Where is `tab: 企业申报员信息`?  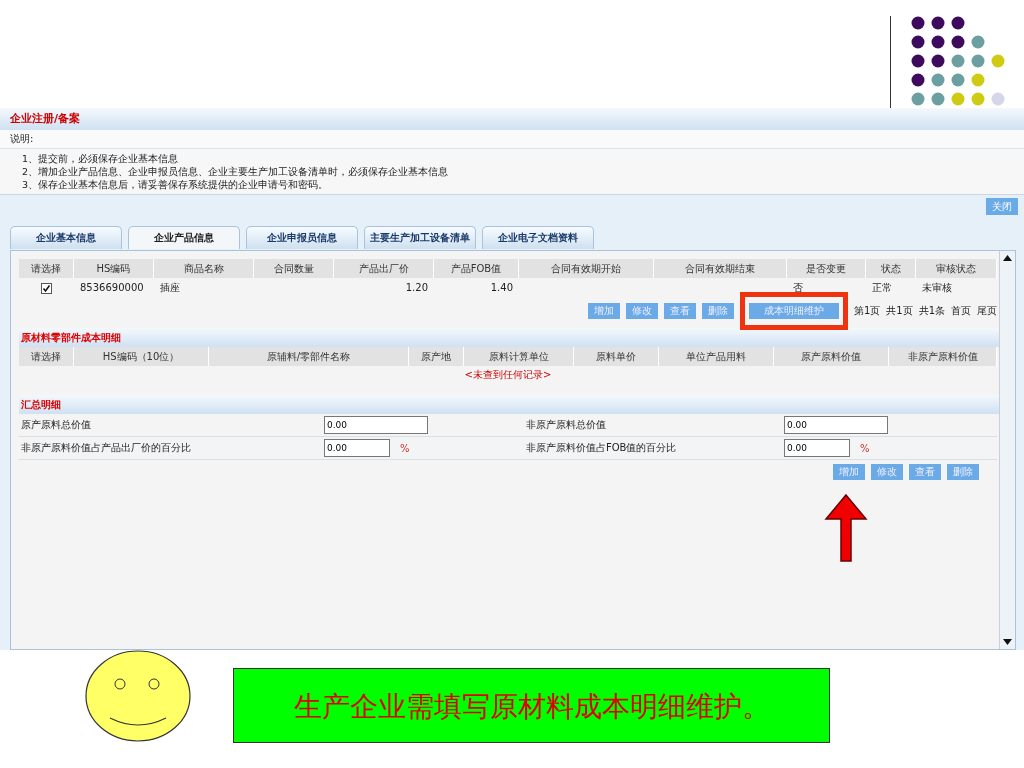
tab: 企业申报员信息 is located at coordinates (302, 237).